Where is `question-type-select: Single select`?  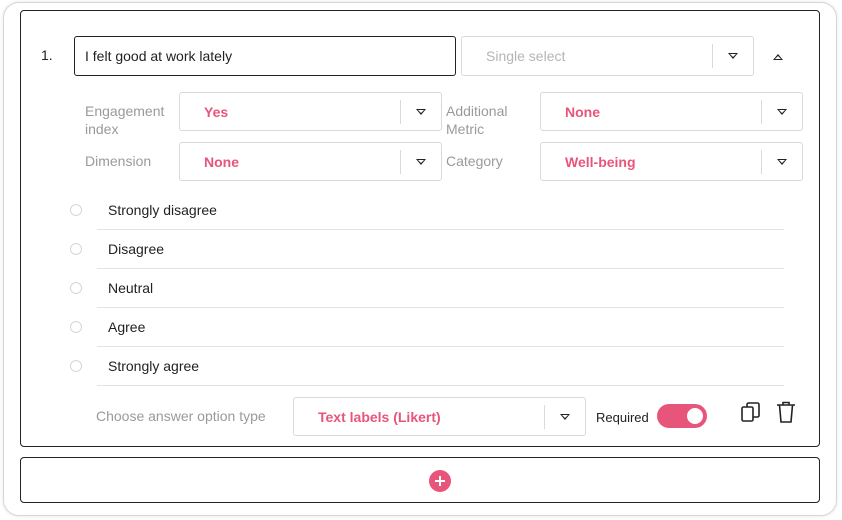
question-type-select: Single select is located at coordinates (607, 56).